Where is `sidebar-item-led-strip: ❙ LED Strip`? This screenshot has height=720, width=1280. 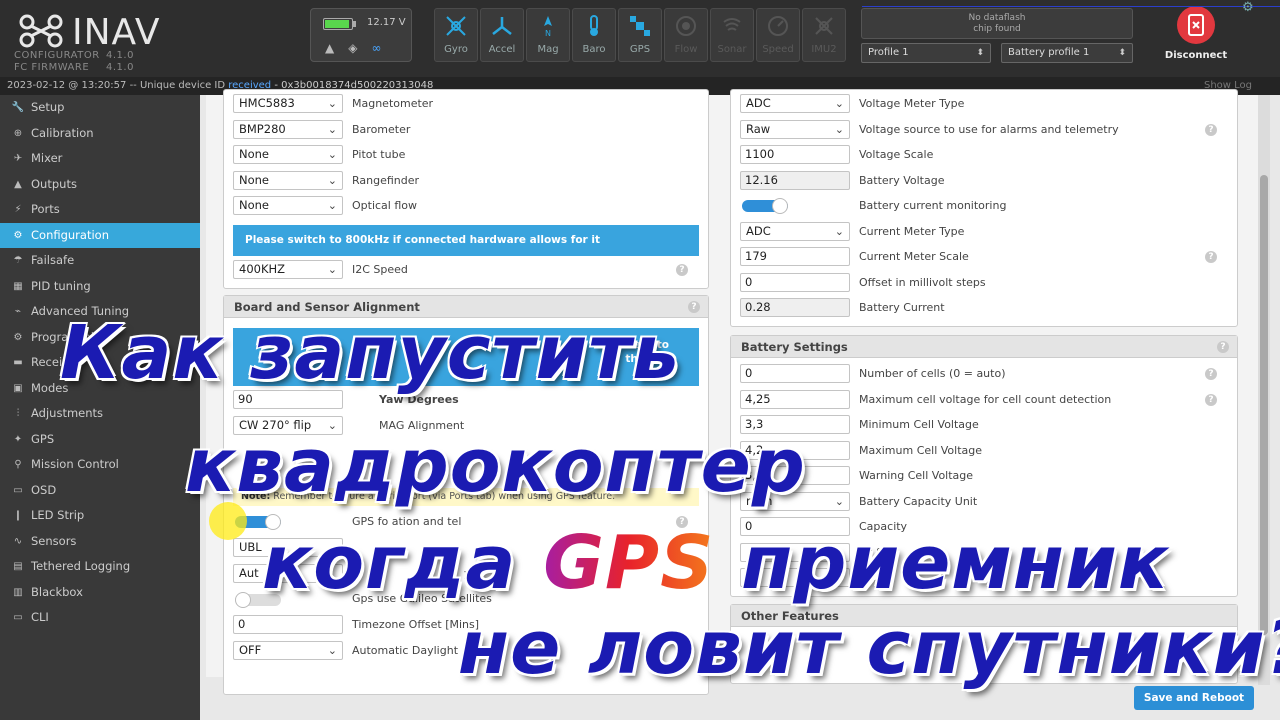
sidebar-item-led-strip: ❙ LED Strip is located at coordinates (100, 516).